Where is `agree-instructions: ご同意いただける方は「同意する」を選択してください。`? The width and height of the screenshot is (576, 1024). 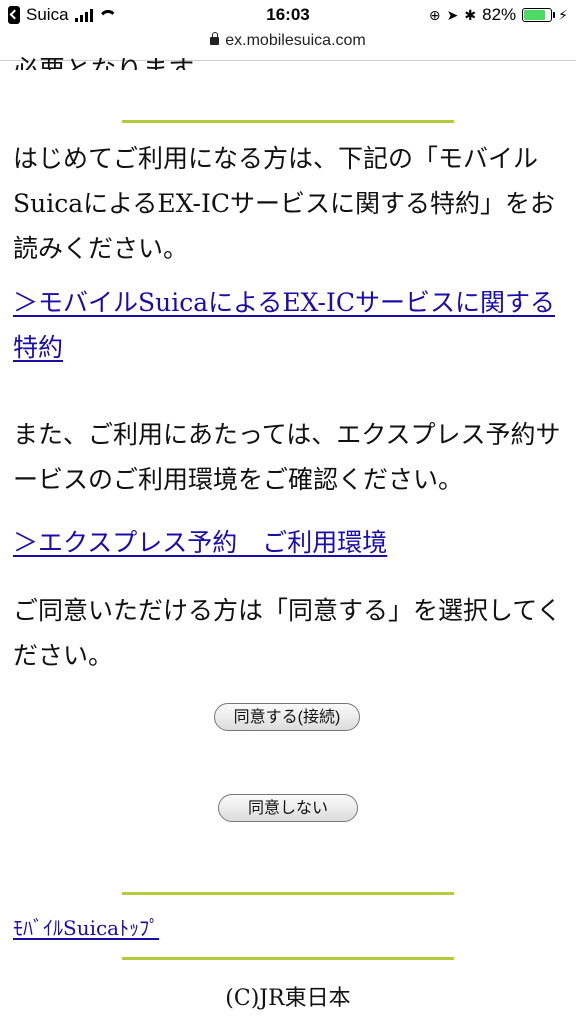 agree-instructions: ご同意いただける方は「同意する」を選択してください。 is located at coordinates (287, 633).